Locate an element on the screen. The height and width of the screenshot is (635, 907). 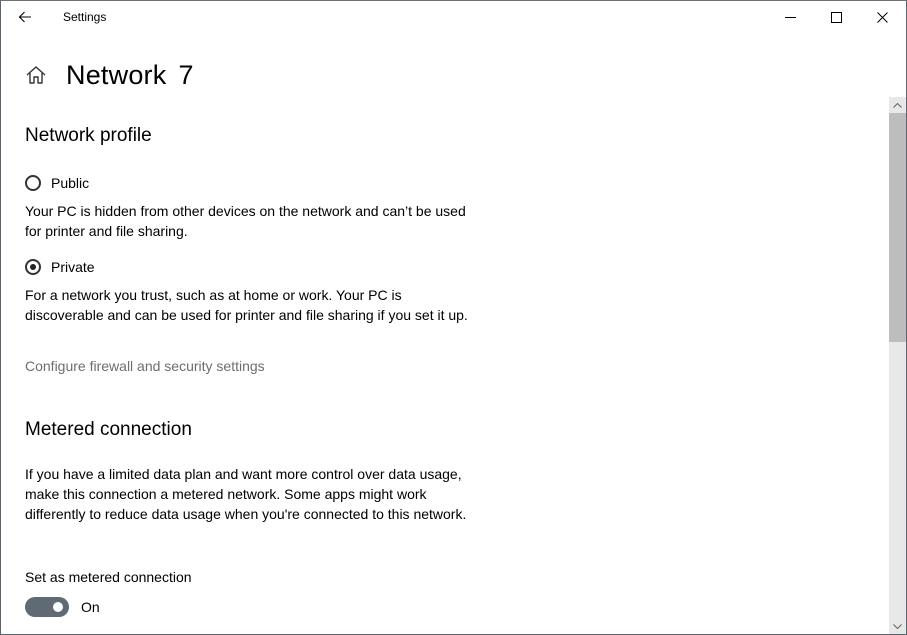
radio-public: Public is located at coordinates (57, 183).